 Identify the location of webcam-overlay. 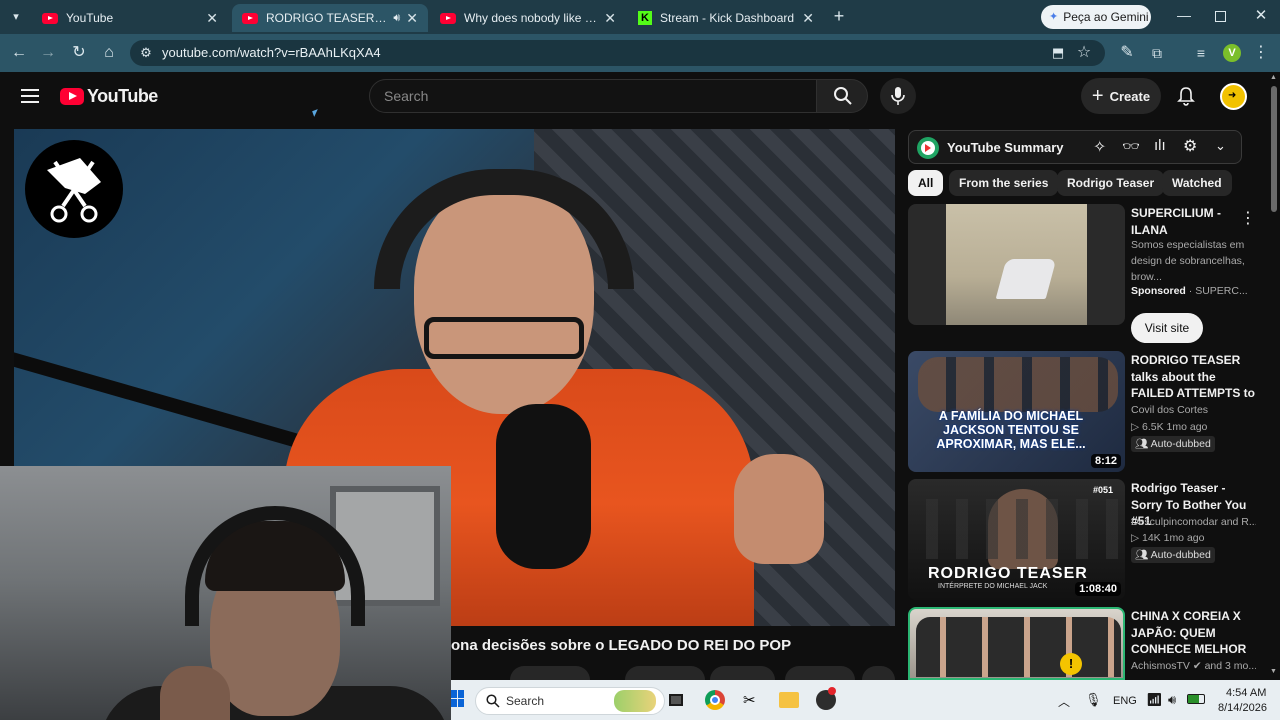
(225, 593).